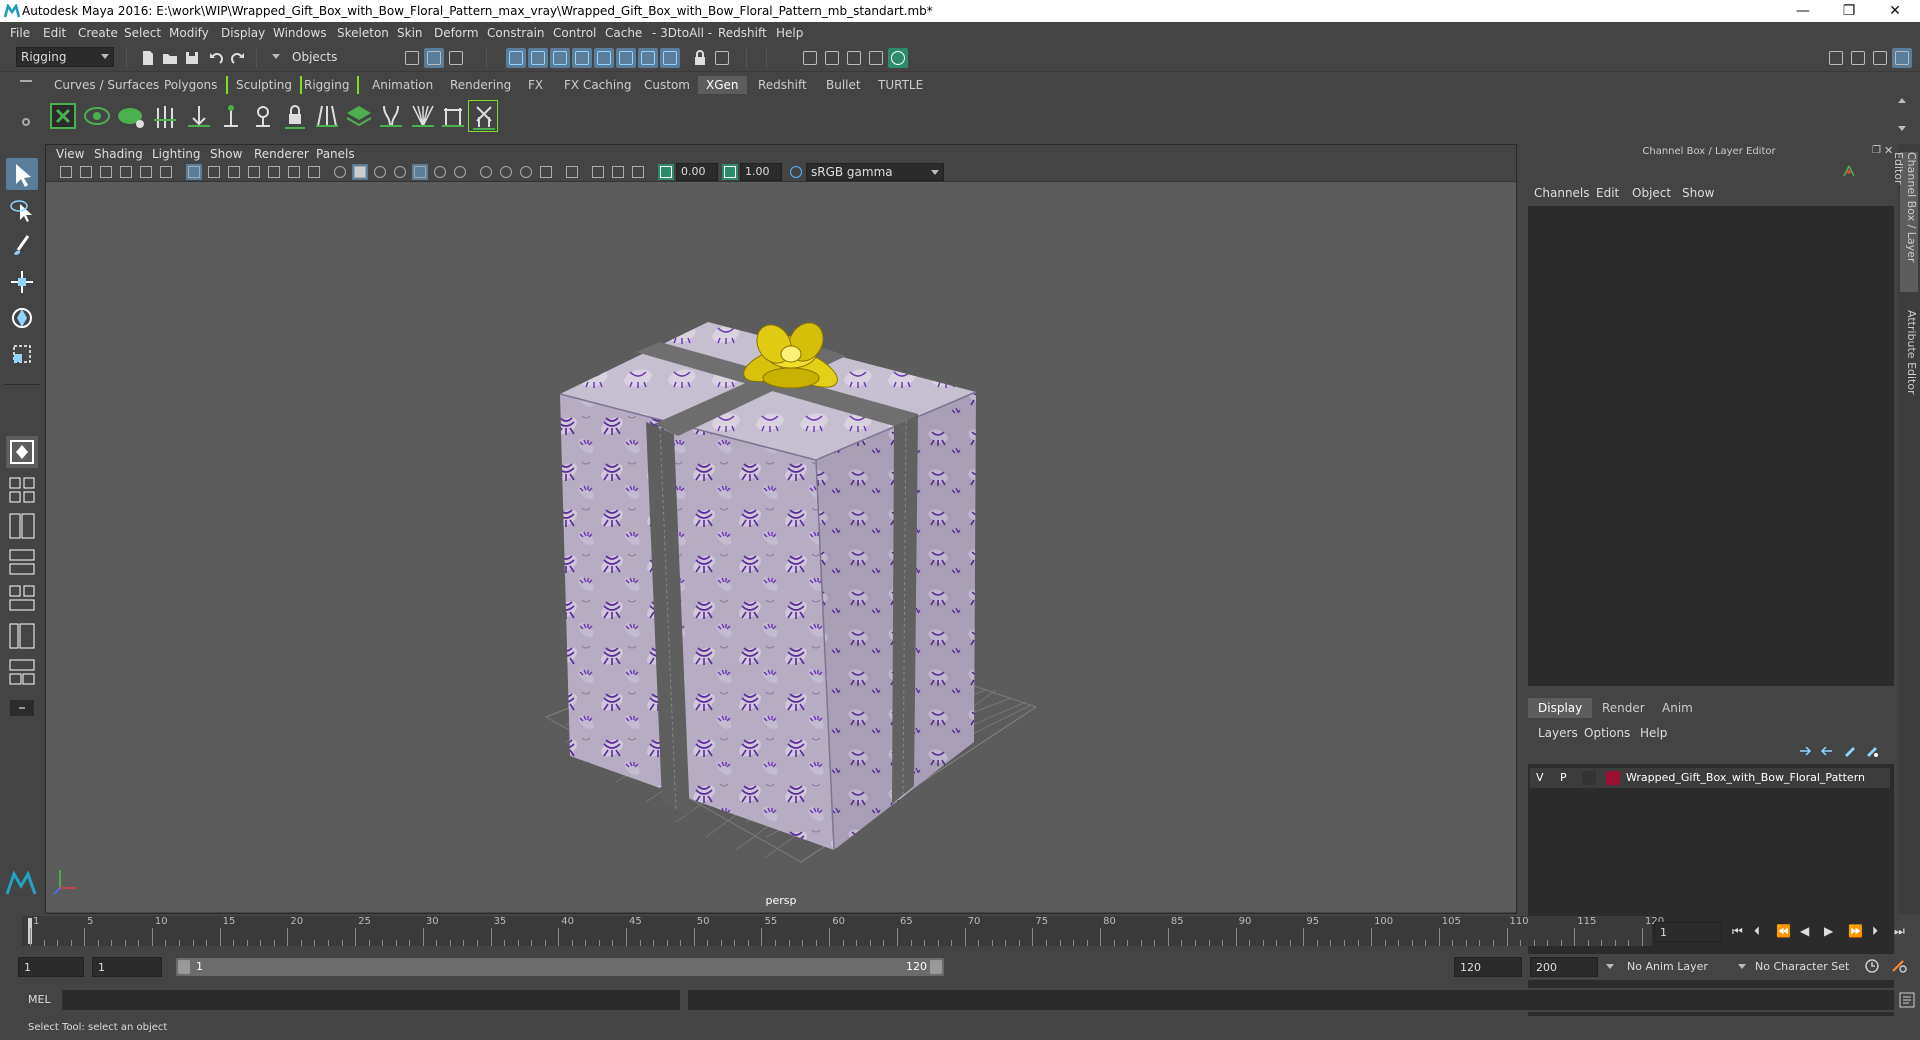 The image size is (1920, 1040). What do you see at coordinates (1804, 931) in the screenshot?
I see `play-backwards-icon: ◀` at bounding box center [1804, 931].